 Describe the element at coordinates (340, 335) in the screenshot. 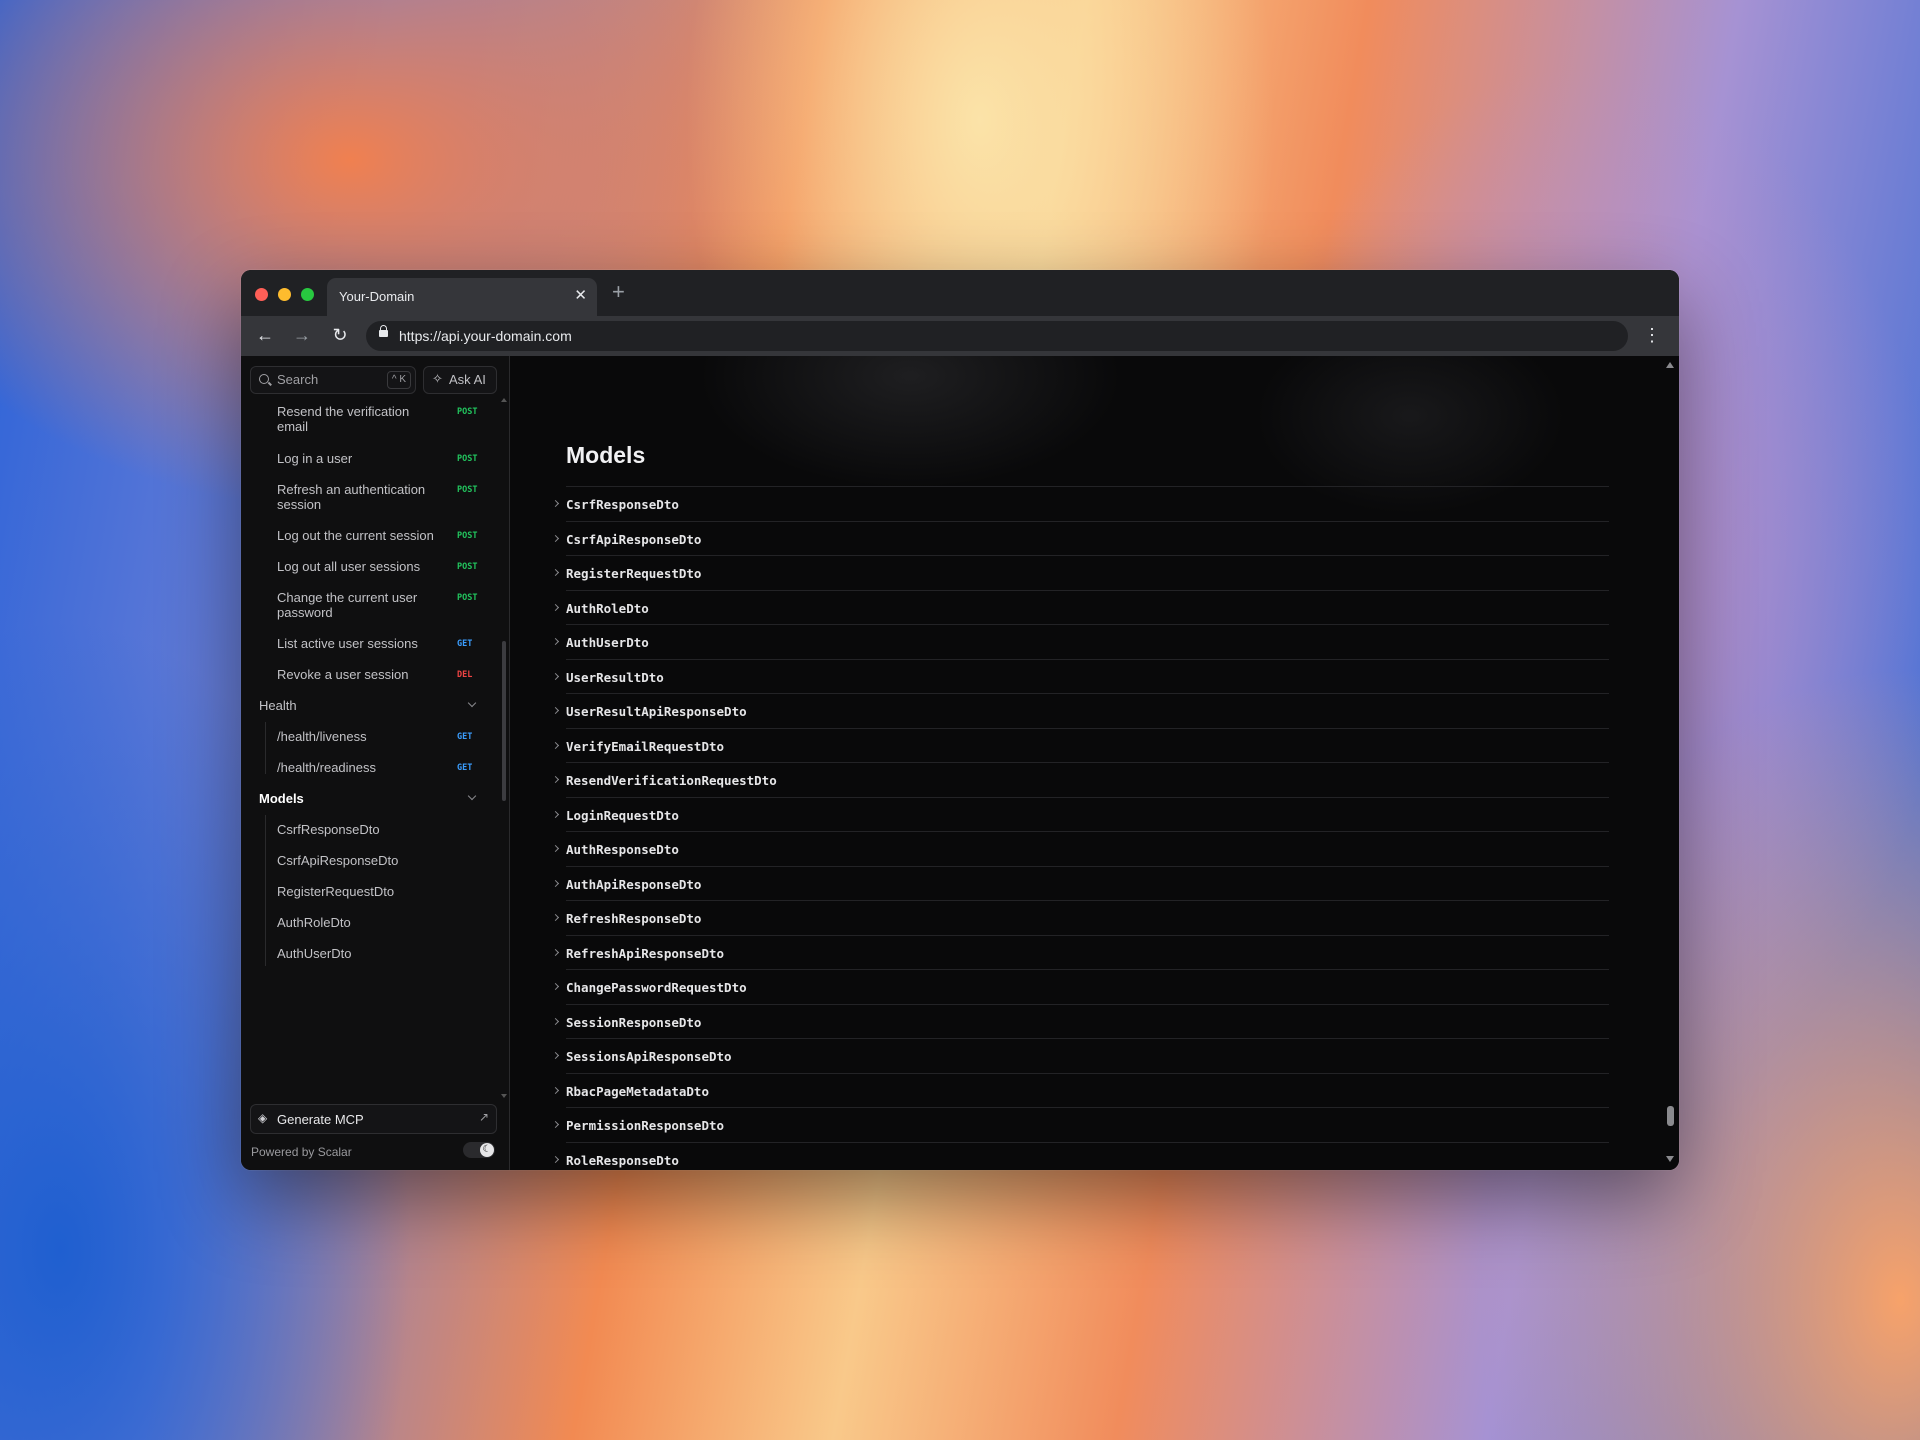

I see `reload-icon: ↻` at that location.